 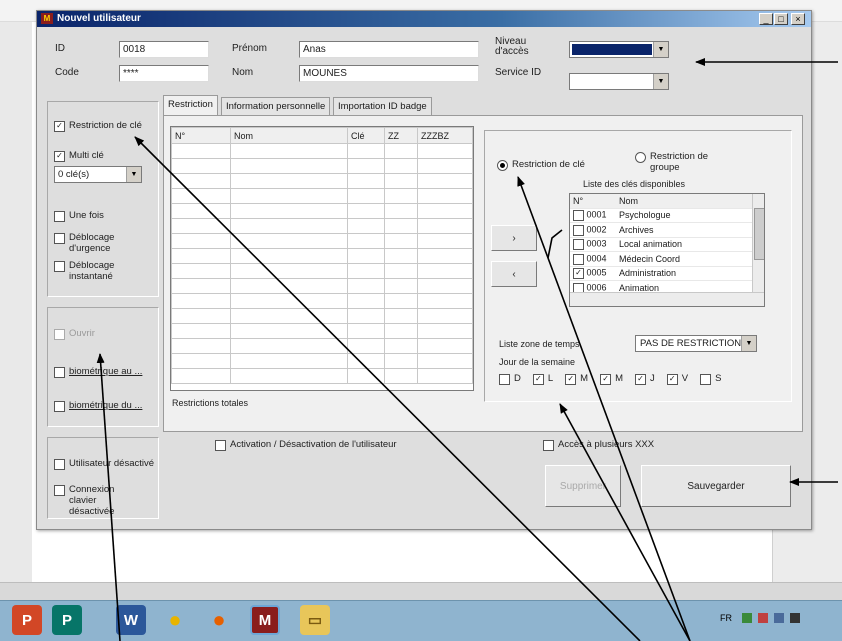 What do you see at coordinates (555, 244) in the screenshot?
I see `arrow-to-key-list` at bounding box center [555, 244].